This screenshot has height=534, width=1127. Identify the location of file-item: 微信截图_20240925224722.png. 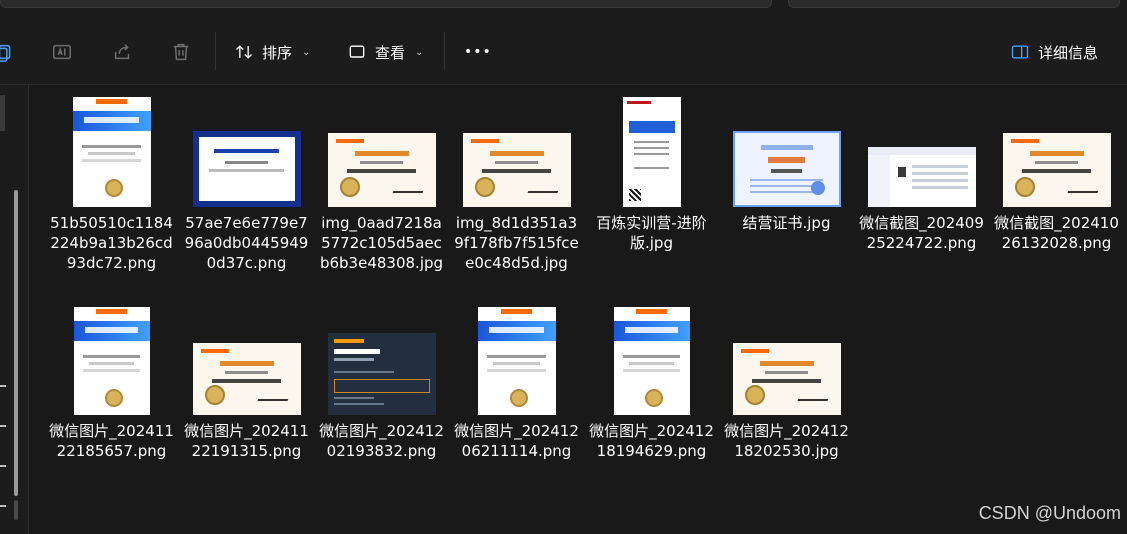
(921, 174).